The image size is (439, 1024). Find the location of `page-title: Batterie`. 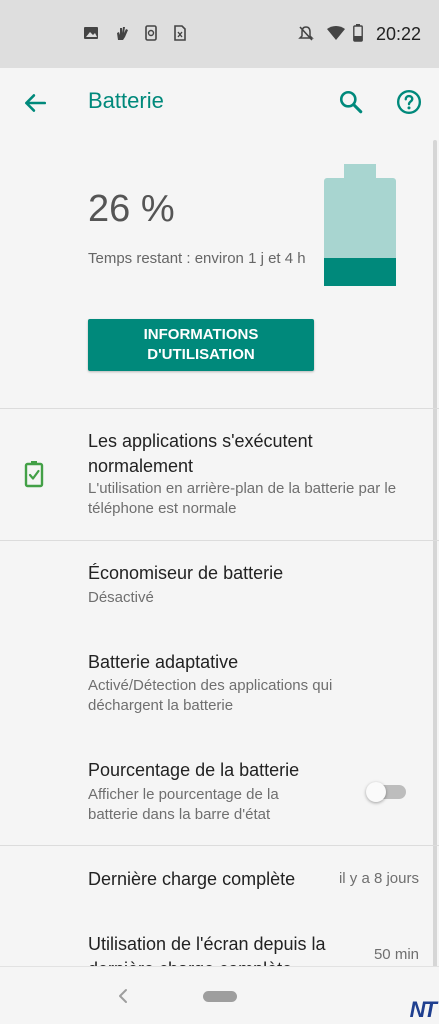

page-title: Batterie is located at coordinates (126, 100).